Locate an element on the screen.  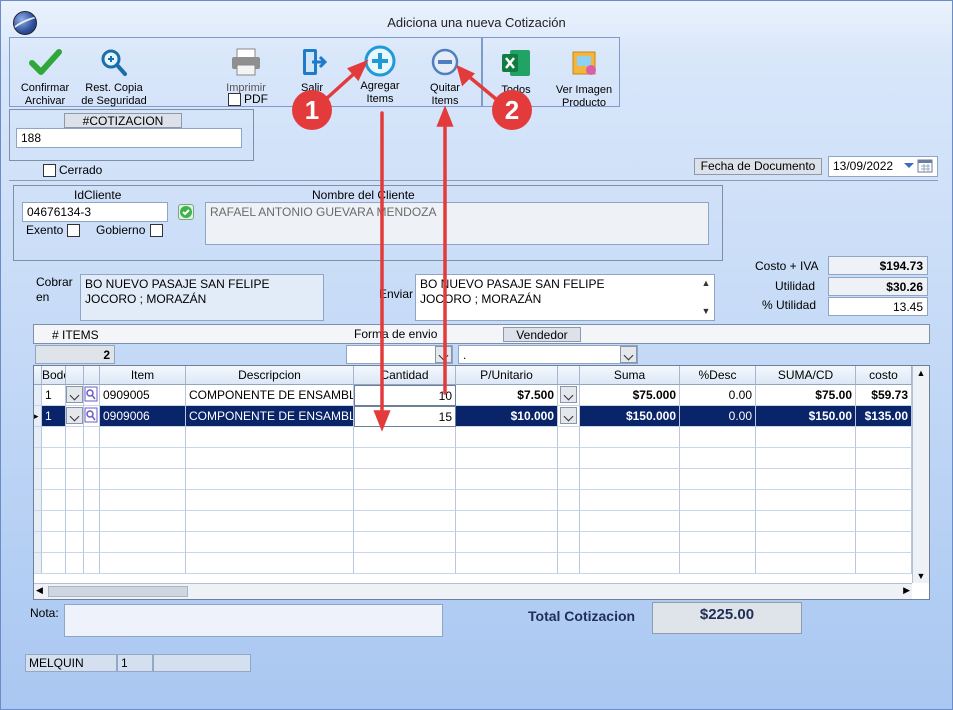
status-empty is located at coordinates (202, 663).